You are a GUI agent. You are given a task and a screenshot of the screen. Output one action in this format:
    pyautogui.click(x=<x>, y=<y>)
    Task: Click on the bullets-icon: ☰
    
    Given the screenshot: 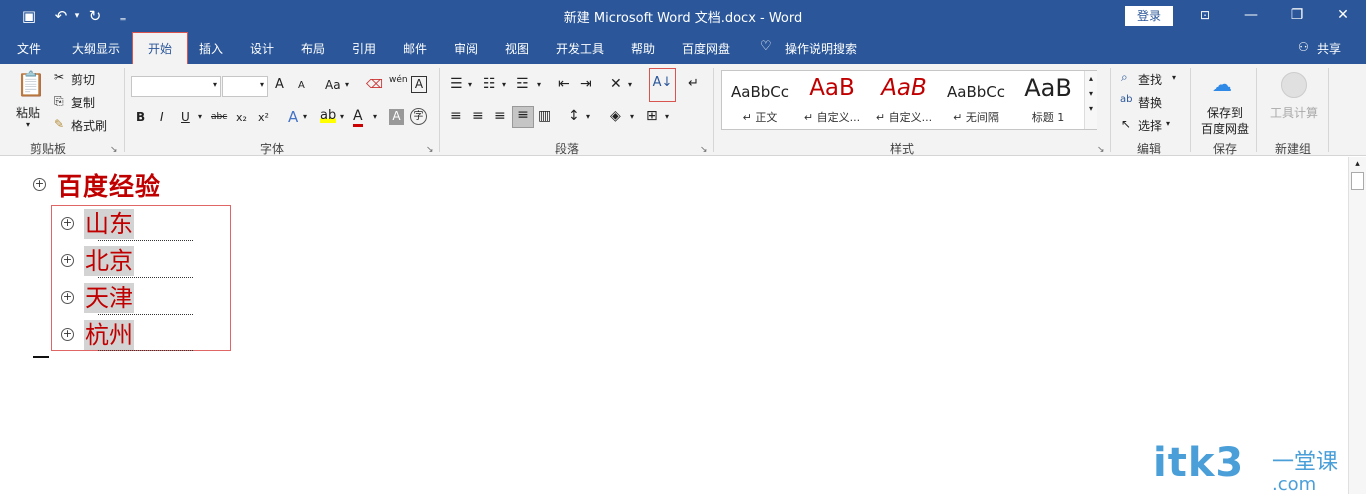 What is the action you would take?
    pyautogui.click(x=456, y=84)
    